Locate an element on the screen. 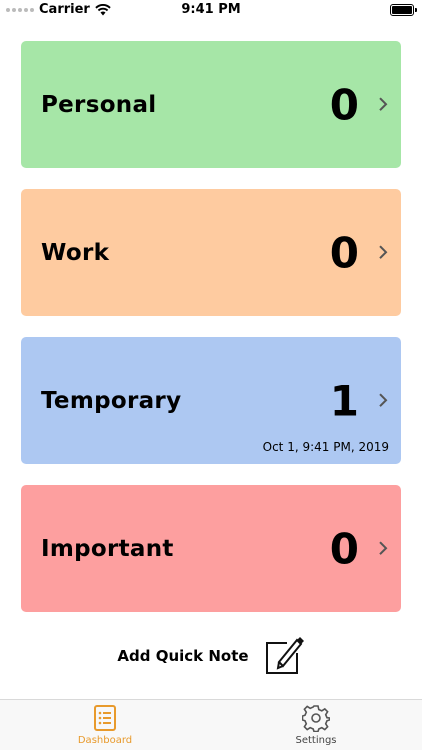  battery-icon is located at coordinates (403, 10).